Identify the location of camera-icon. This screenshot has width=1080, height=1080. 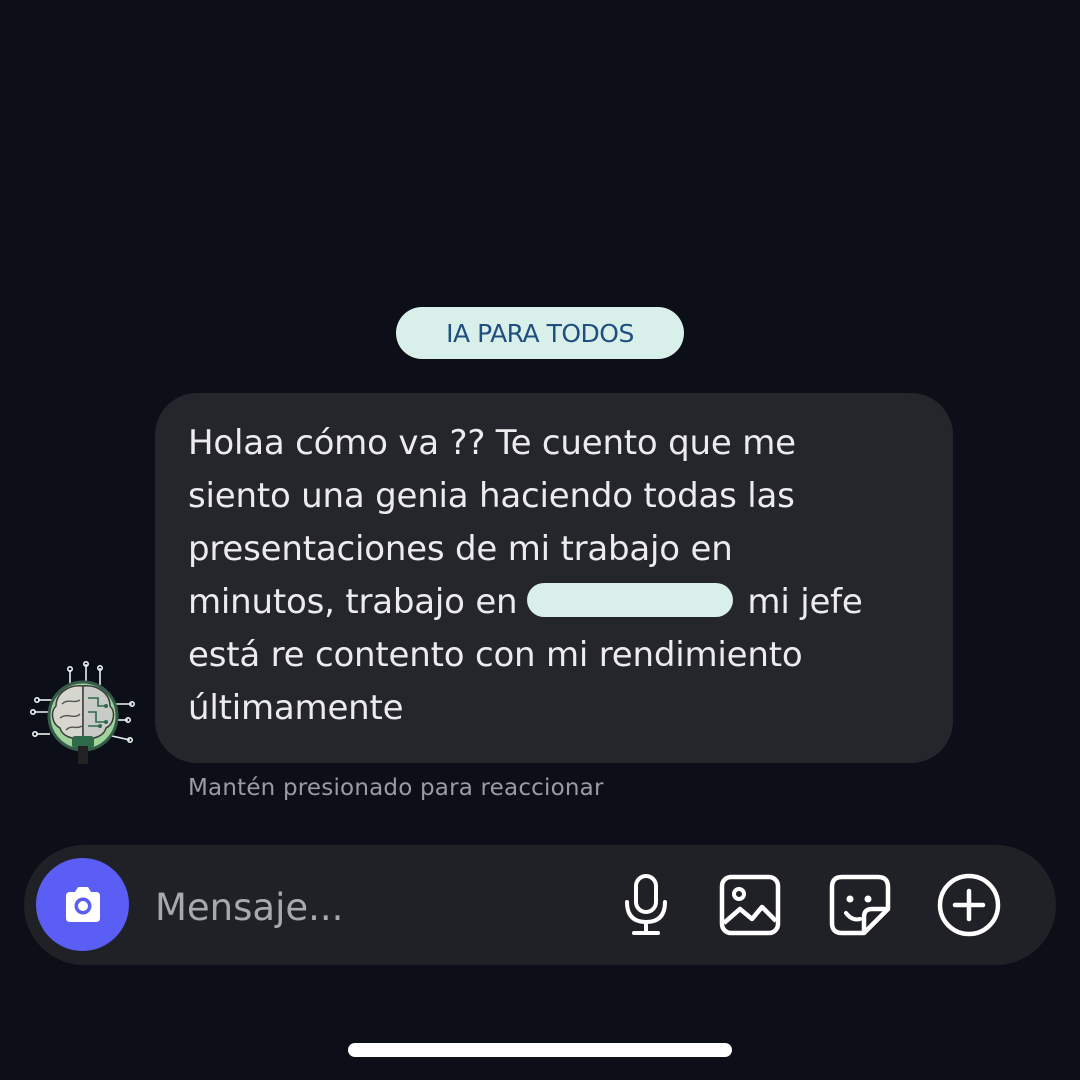
(82, 904).